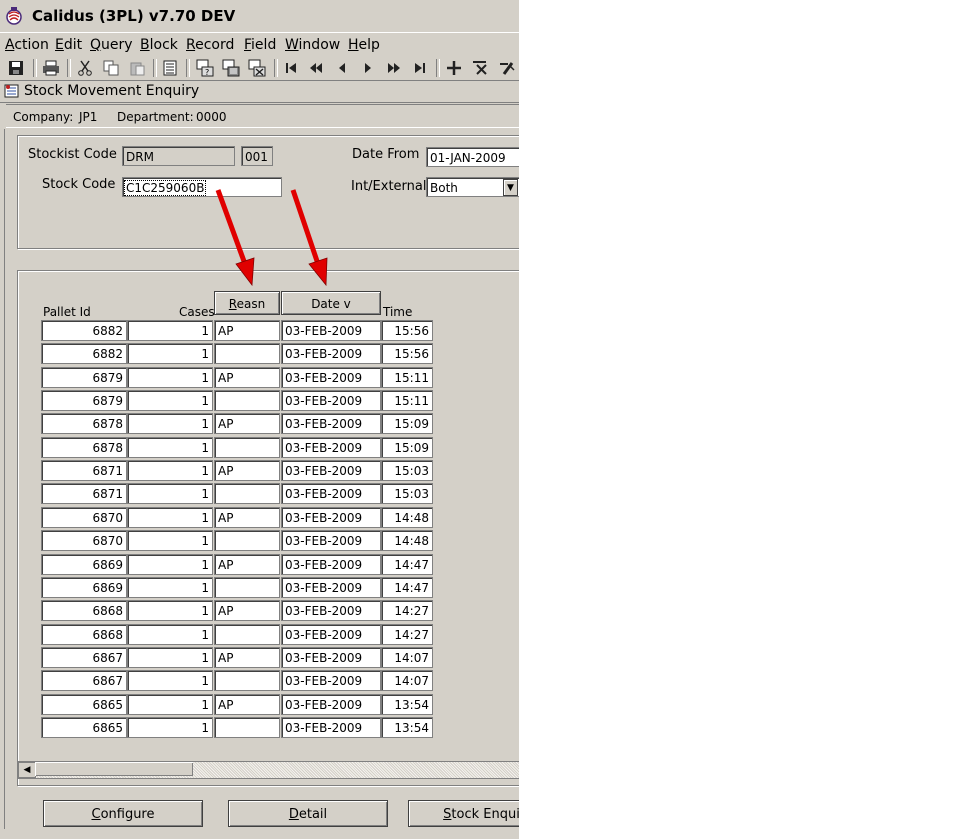  Describe the element at coordinates (309, 238) in the screenshot. I see `annotation-arrow-date` at that location.